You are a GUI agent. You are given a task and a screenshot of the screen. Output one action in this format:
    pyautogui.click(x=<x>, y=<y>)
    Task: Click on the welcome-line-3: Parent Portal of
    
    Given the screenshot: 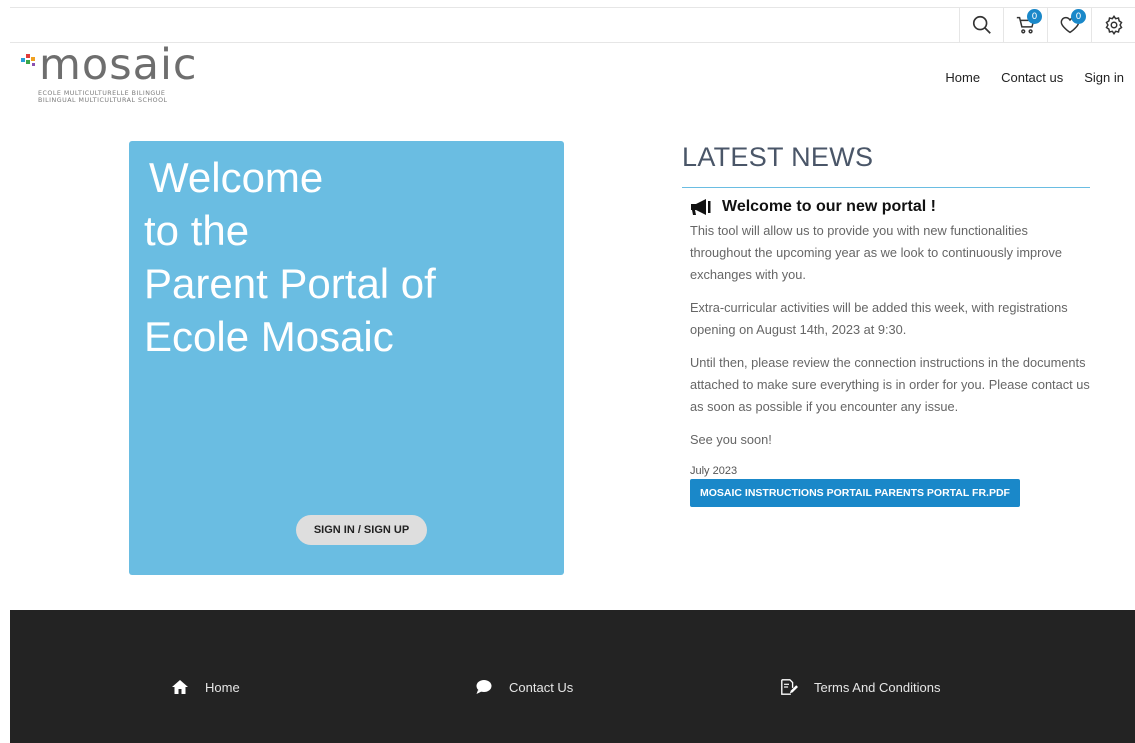 What is the action you would take?
    pyautogui.click(x=290, y=283)
    